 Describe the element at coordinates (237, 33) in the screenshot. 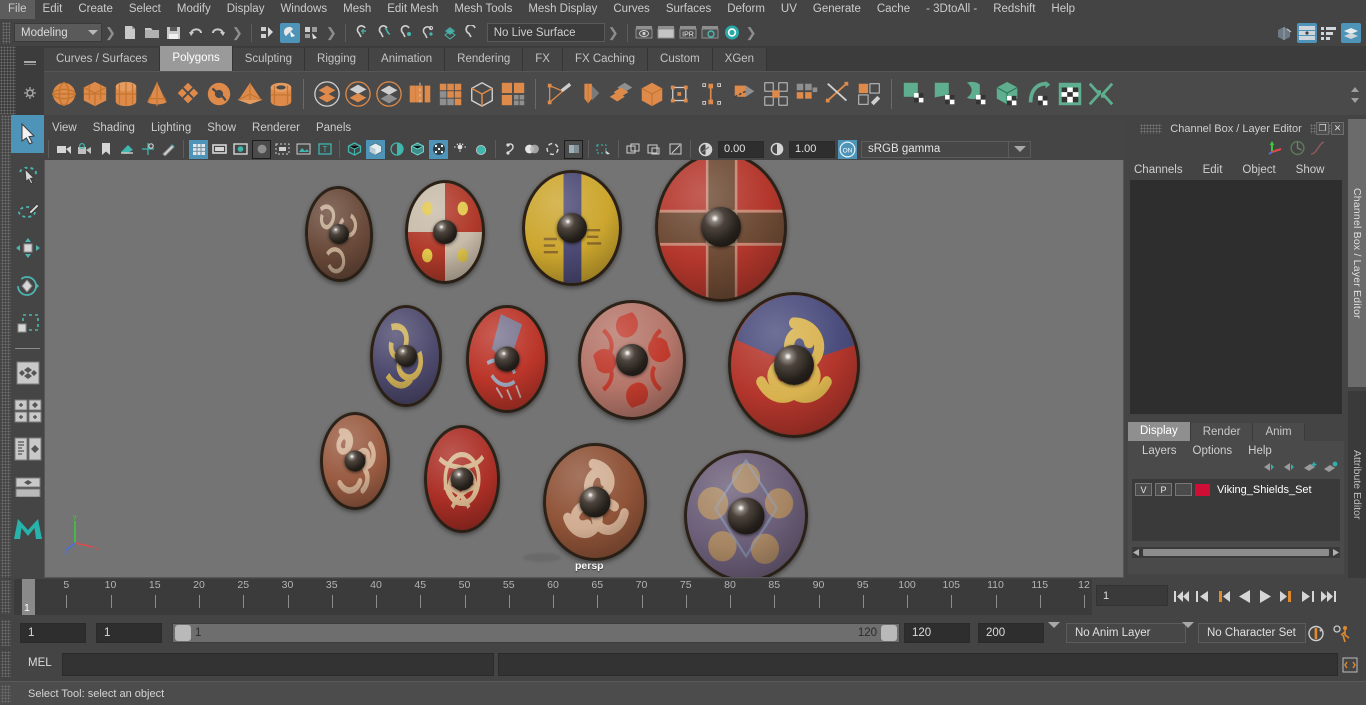

I see `section-collapse-icon-2: ❯` at that location.